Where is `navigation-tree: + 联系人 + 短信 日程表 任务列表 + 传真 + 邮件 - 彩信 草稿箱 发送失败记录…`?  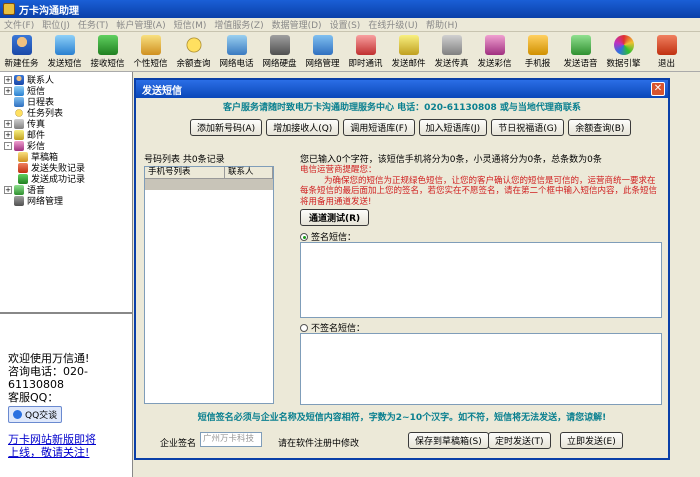 navigation-tree: + 联系人 + 短信 日程表 任务列表 + 传真 + 邮件 - 彩信 草稿箱 发送失败记录… is located at coordinates (66, 192).